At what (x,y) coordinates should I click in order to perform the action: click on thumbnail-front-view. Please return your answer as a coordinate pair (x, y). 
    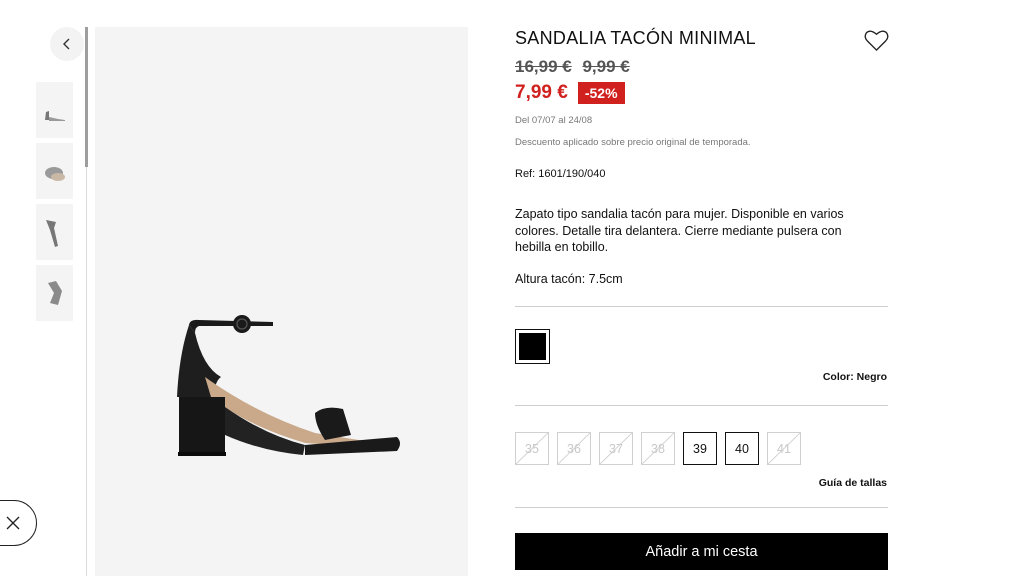
    Looking at the image, I should click on (54, 232).